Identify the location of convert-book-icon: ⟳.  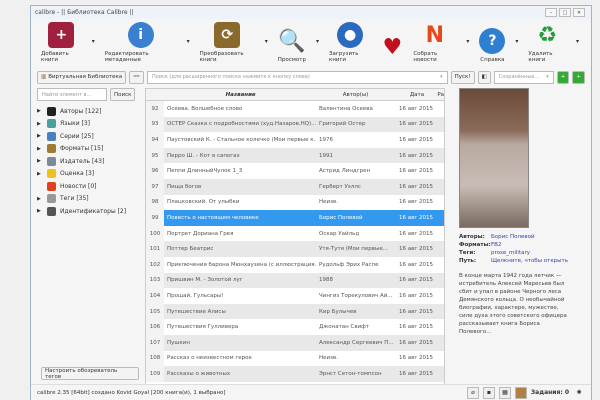
(227, 35).